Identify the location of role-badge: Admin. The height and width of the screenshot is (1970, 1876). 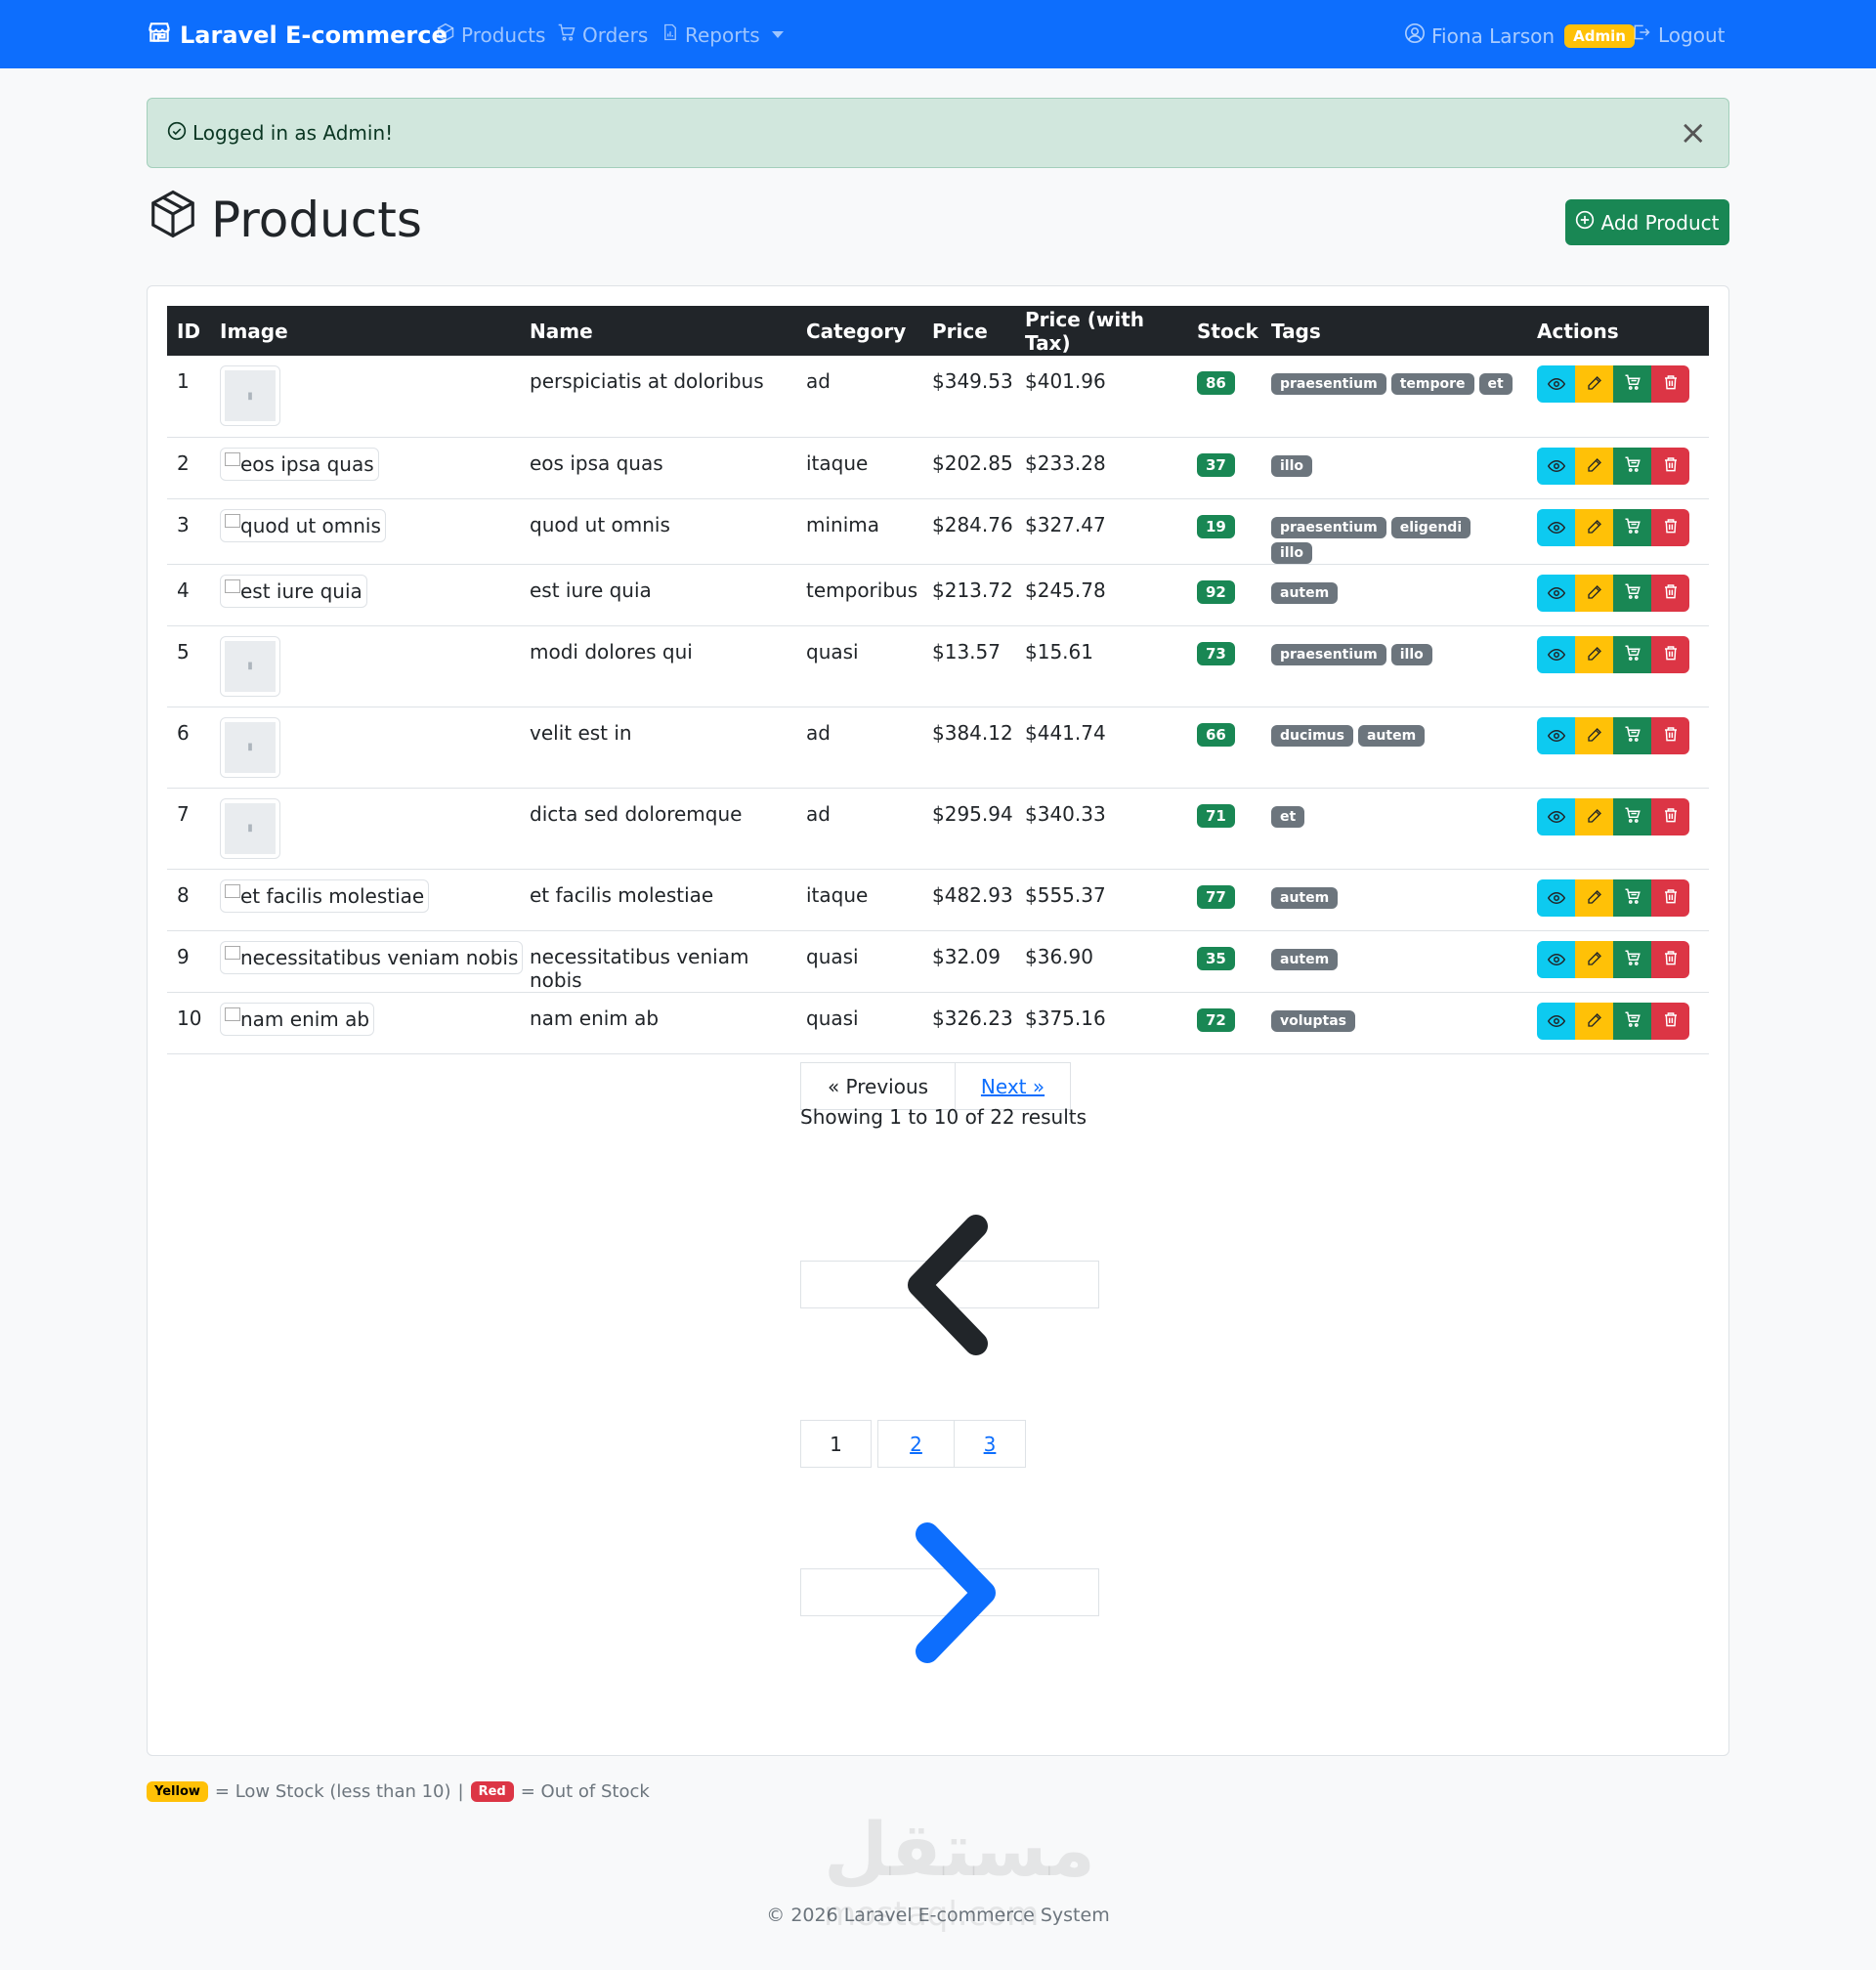
(1599, 35).